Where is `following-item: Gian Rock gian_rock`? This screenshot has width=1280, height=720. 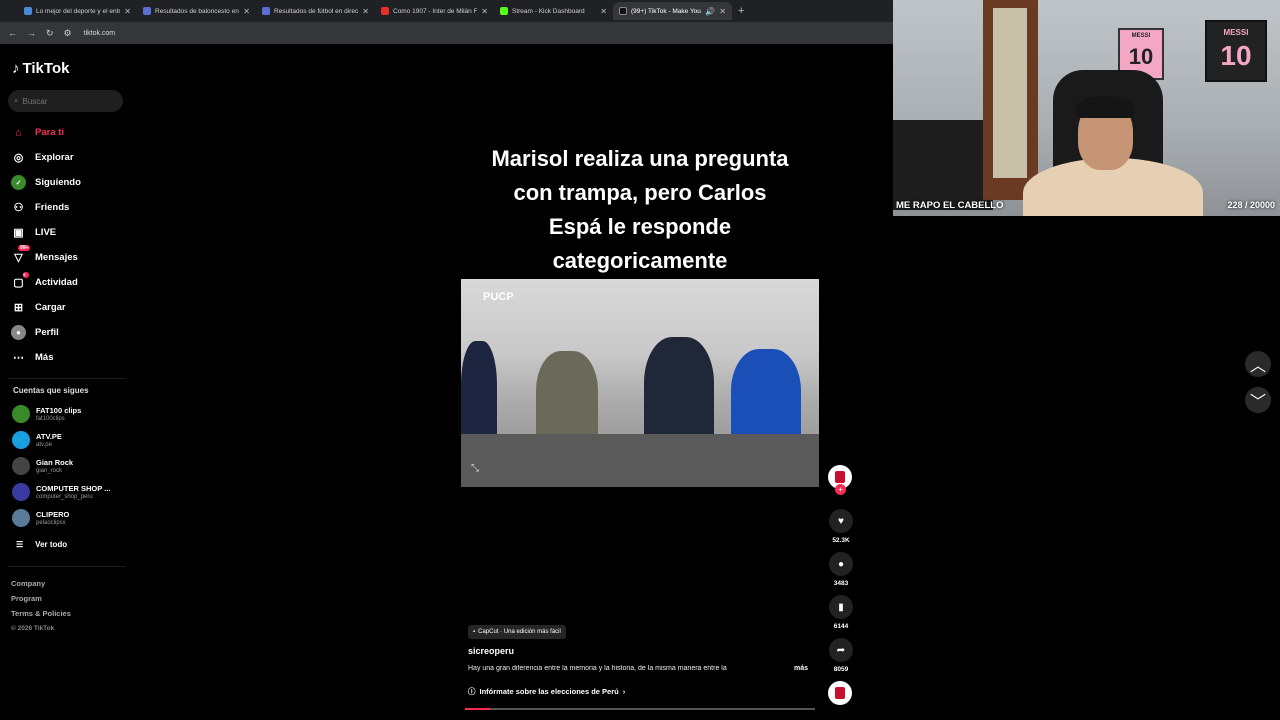
following-item: Gian Rock gian_rock is located at coordinates (67, 466).